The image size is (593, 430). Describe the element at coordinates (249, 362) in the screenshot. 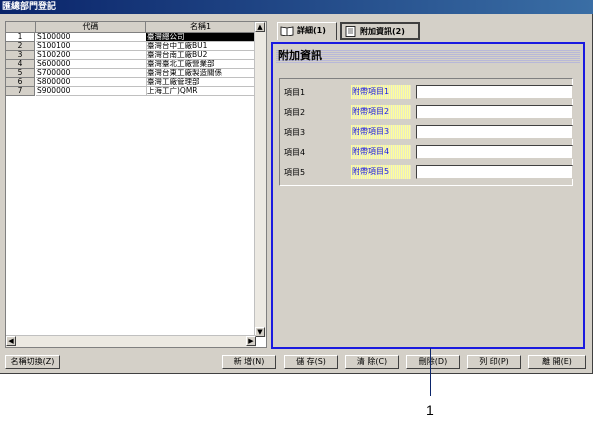

I see `add-button: 新 增(N)` at that location.